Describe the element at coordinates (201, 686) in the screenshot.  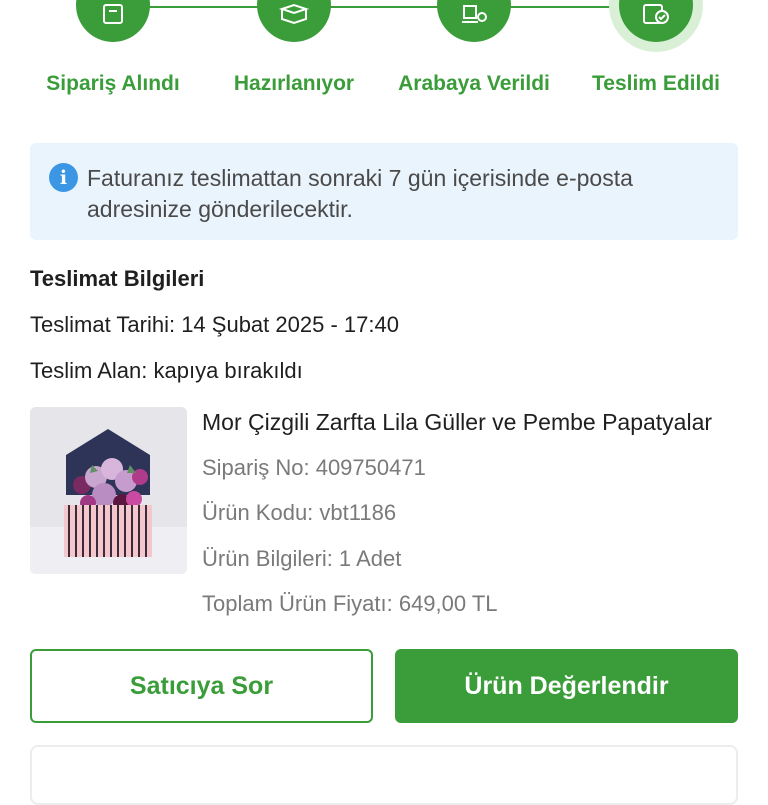
I see `ask-seller-button: Satıcıya Sor` at that location.